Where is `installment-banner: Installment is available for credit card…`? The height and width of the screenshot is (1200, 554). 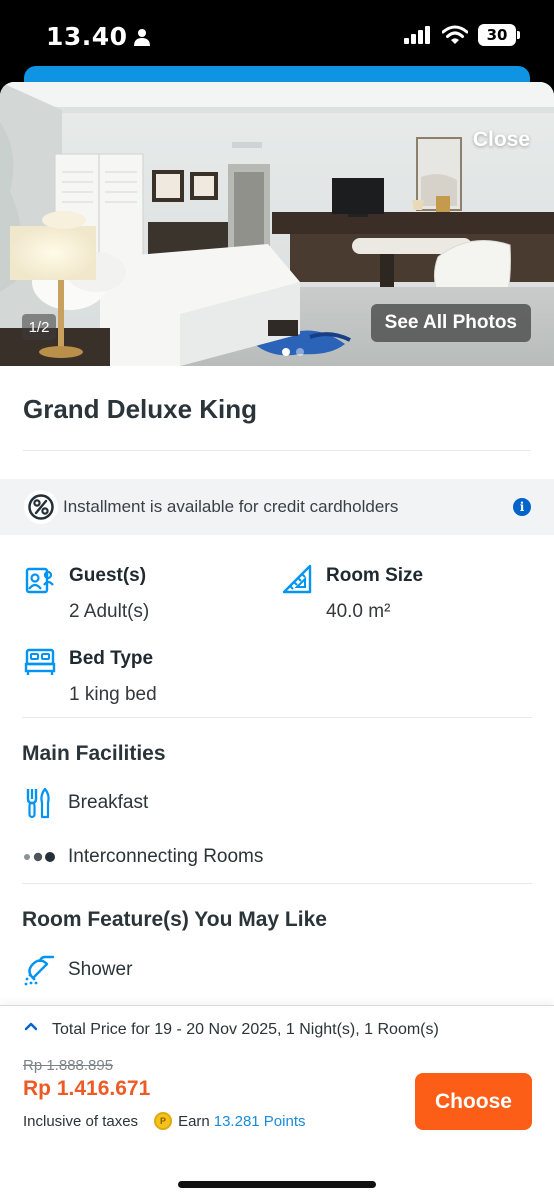 installment-banner: Installment is available for credit card… is located at coordinates (277, 507).